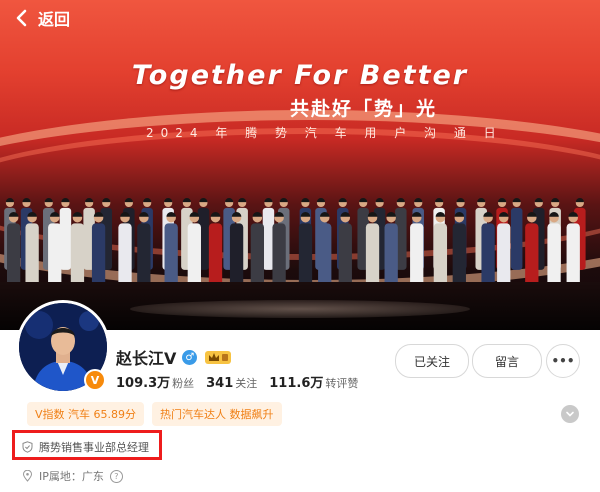 This screenshot has width=600, height=492. What do you see at coordinates (27, 447) in the screenshot?
I see `shield-check-icon` at bounding box center [27, 447].